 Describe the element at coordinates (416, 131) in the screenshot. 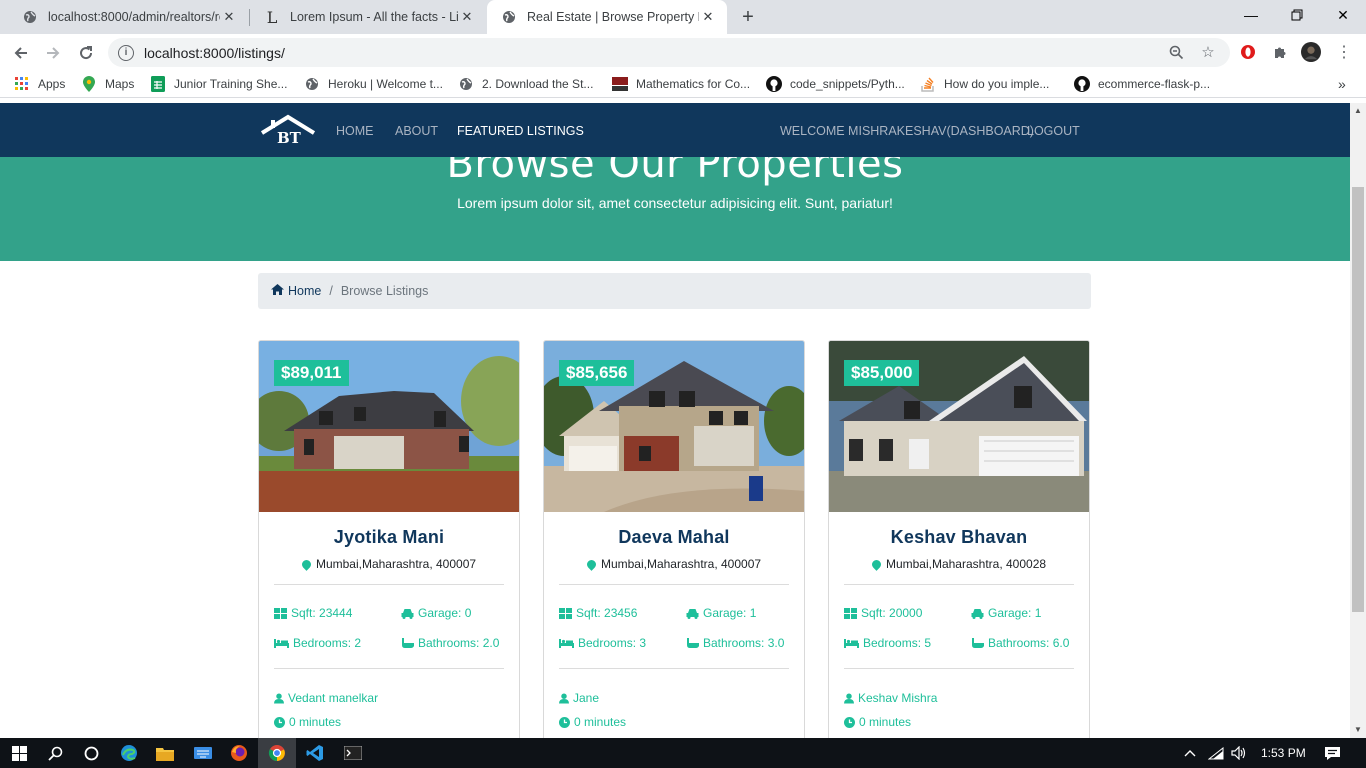

I see `nav-about-link: ABOUT` at that location.